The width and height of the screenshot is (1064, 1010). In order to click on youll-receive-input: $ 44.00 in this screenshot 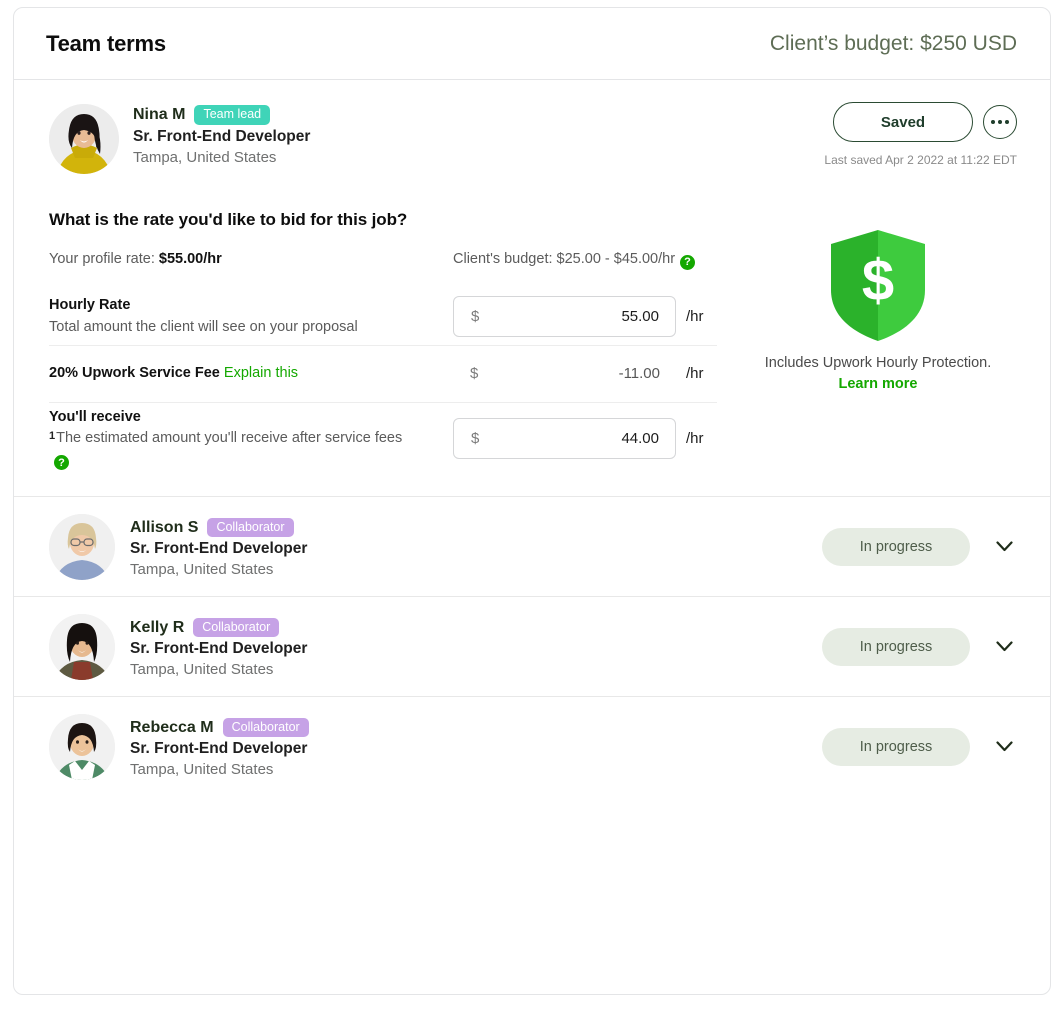, I will do `click(564, 438)`.